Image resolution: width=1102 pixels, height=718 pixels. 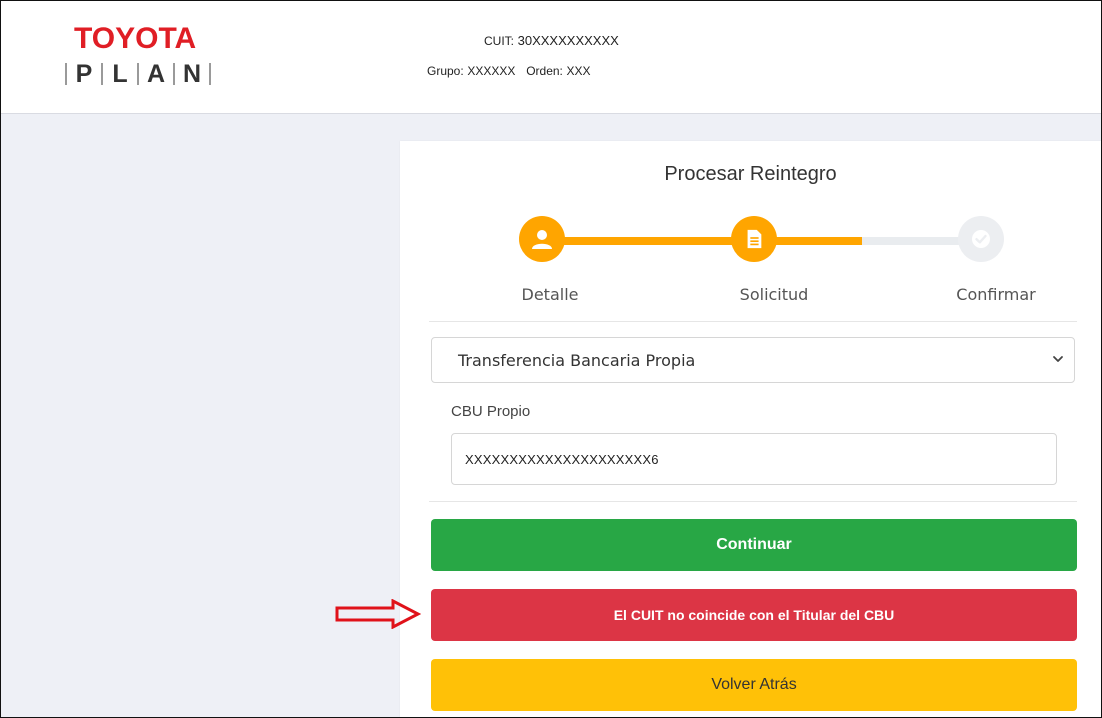 I want to click on payment-method-select: Transferencia Bancaria Propia, so click(x=753, y=360).